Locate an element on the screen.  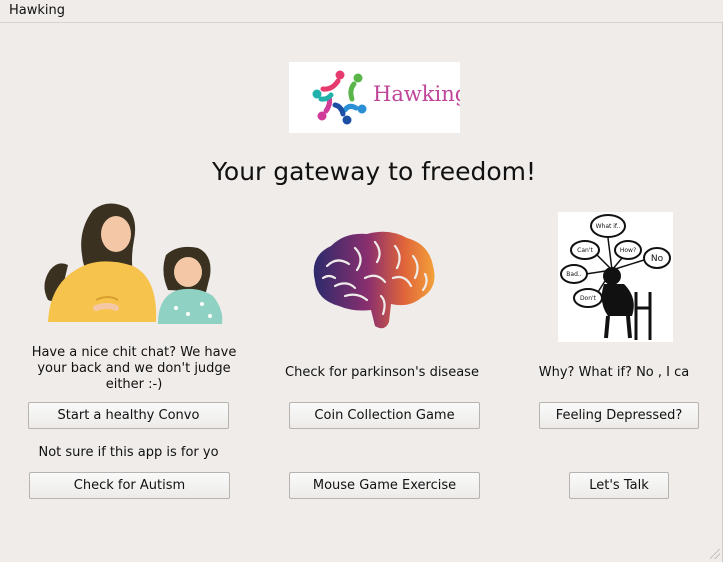
mother-child-illustration is located at coordinates (133, 263).